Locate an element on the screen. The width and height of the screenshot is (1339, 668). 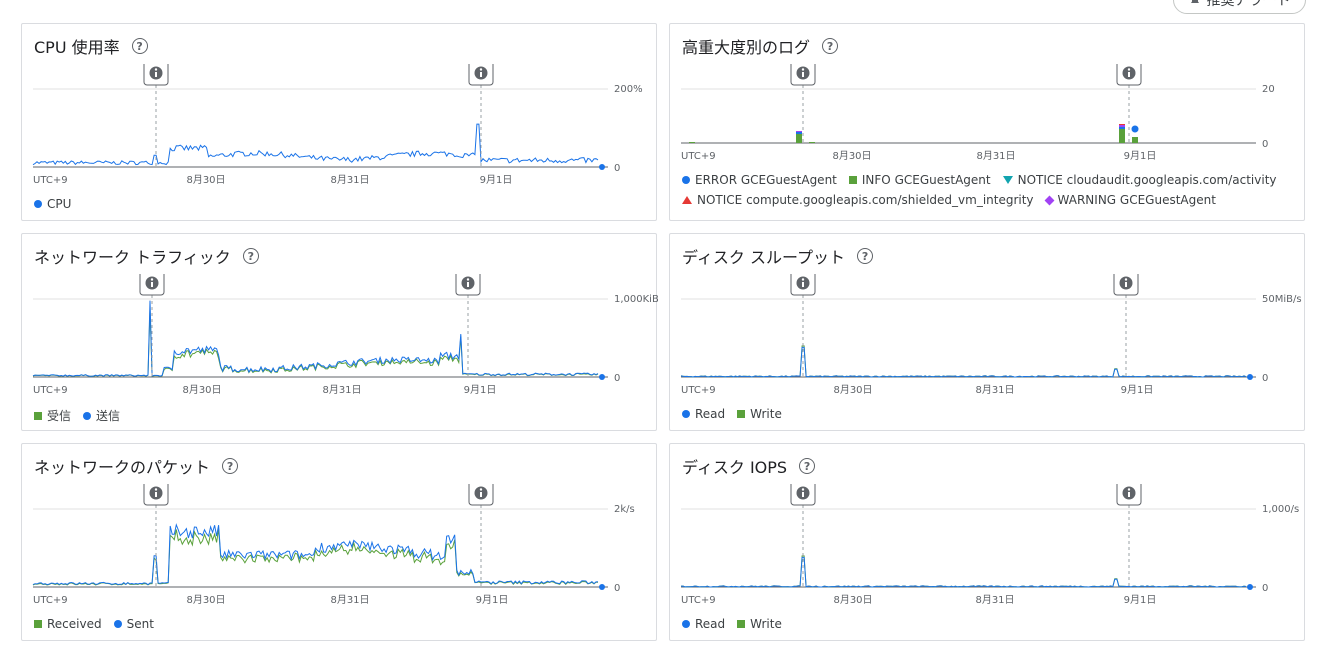
cpu-usage-chart: 200% 0 UTC+9 8月30日 8月31日 9月1日 is located at coordinates (340, 124).